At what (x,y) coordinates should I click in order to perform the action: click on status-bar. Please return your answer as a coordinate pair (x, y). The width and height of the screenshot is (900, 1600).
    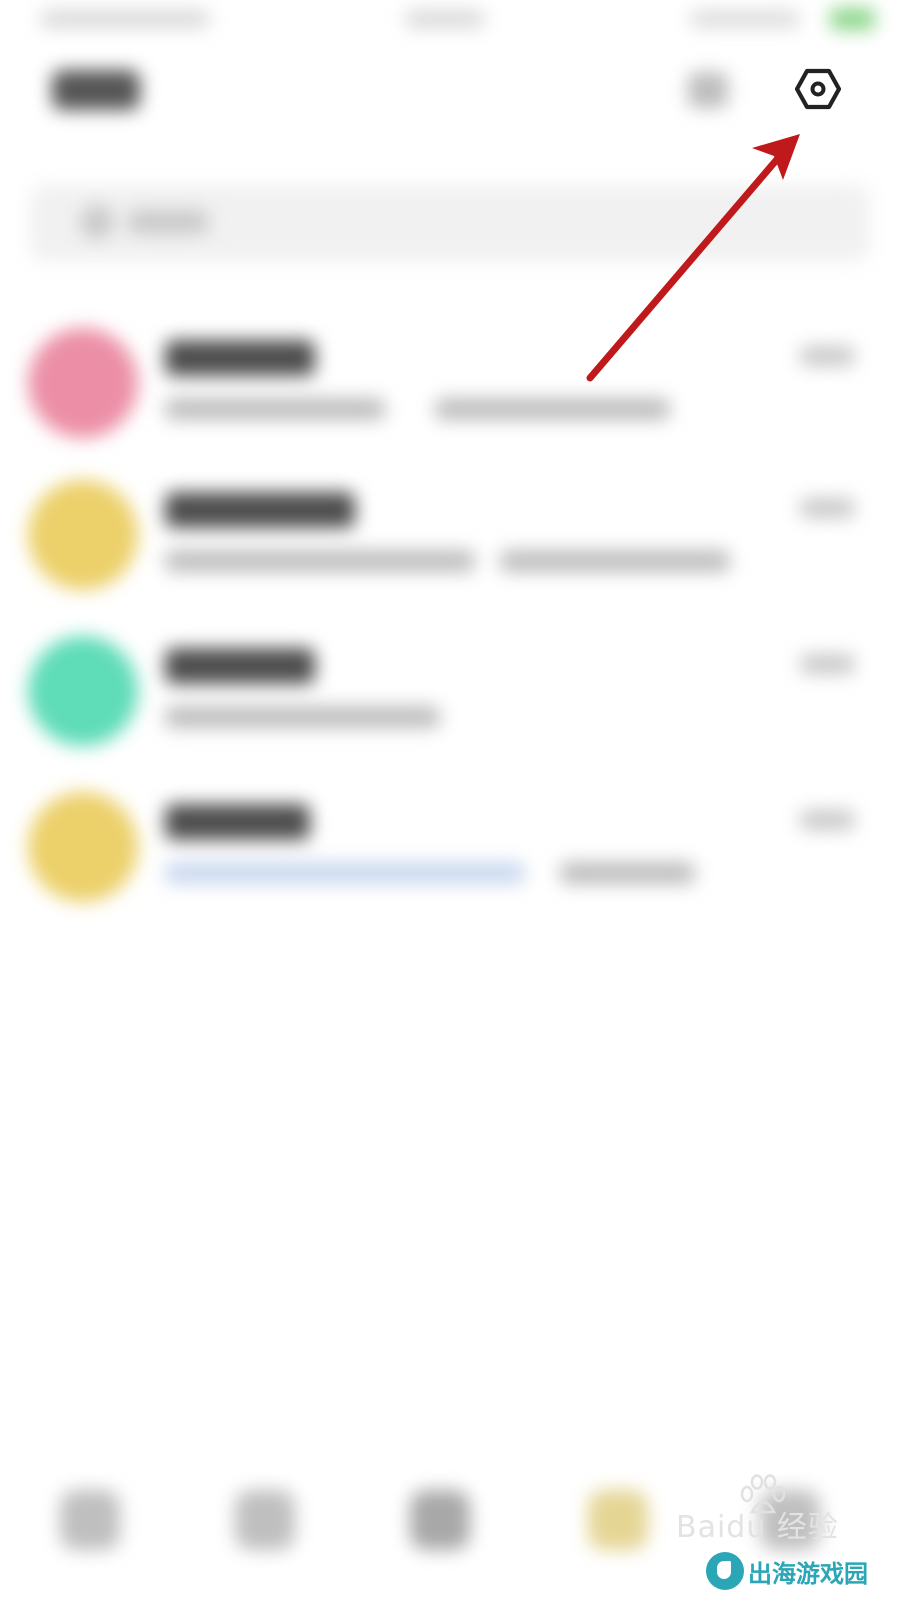
    Looking at the image, I should click on (450, 20).